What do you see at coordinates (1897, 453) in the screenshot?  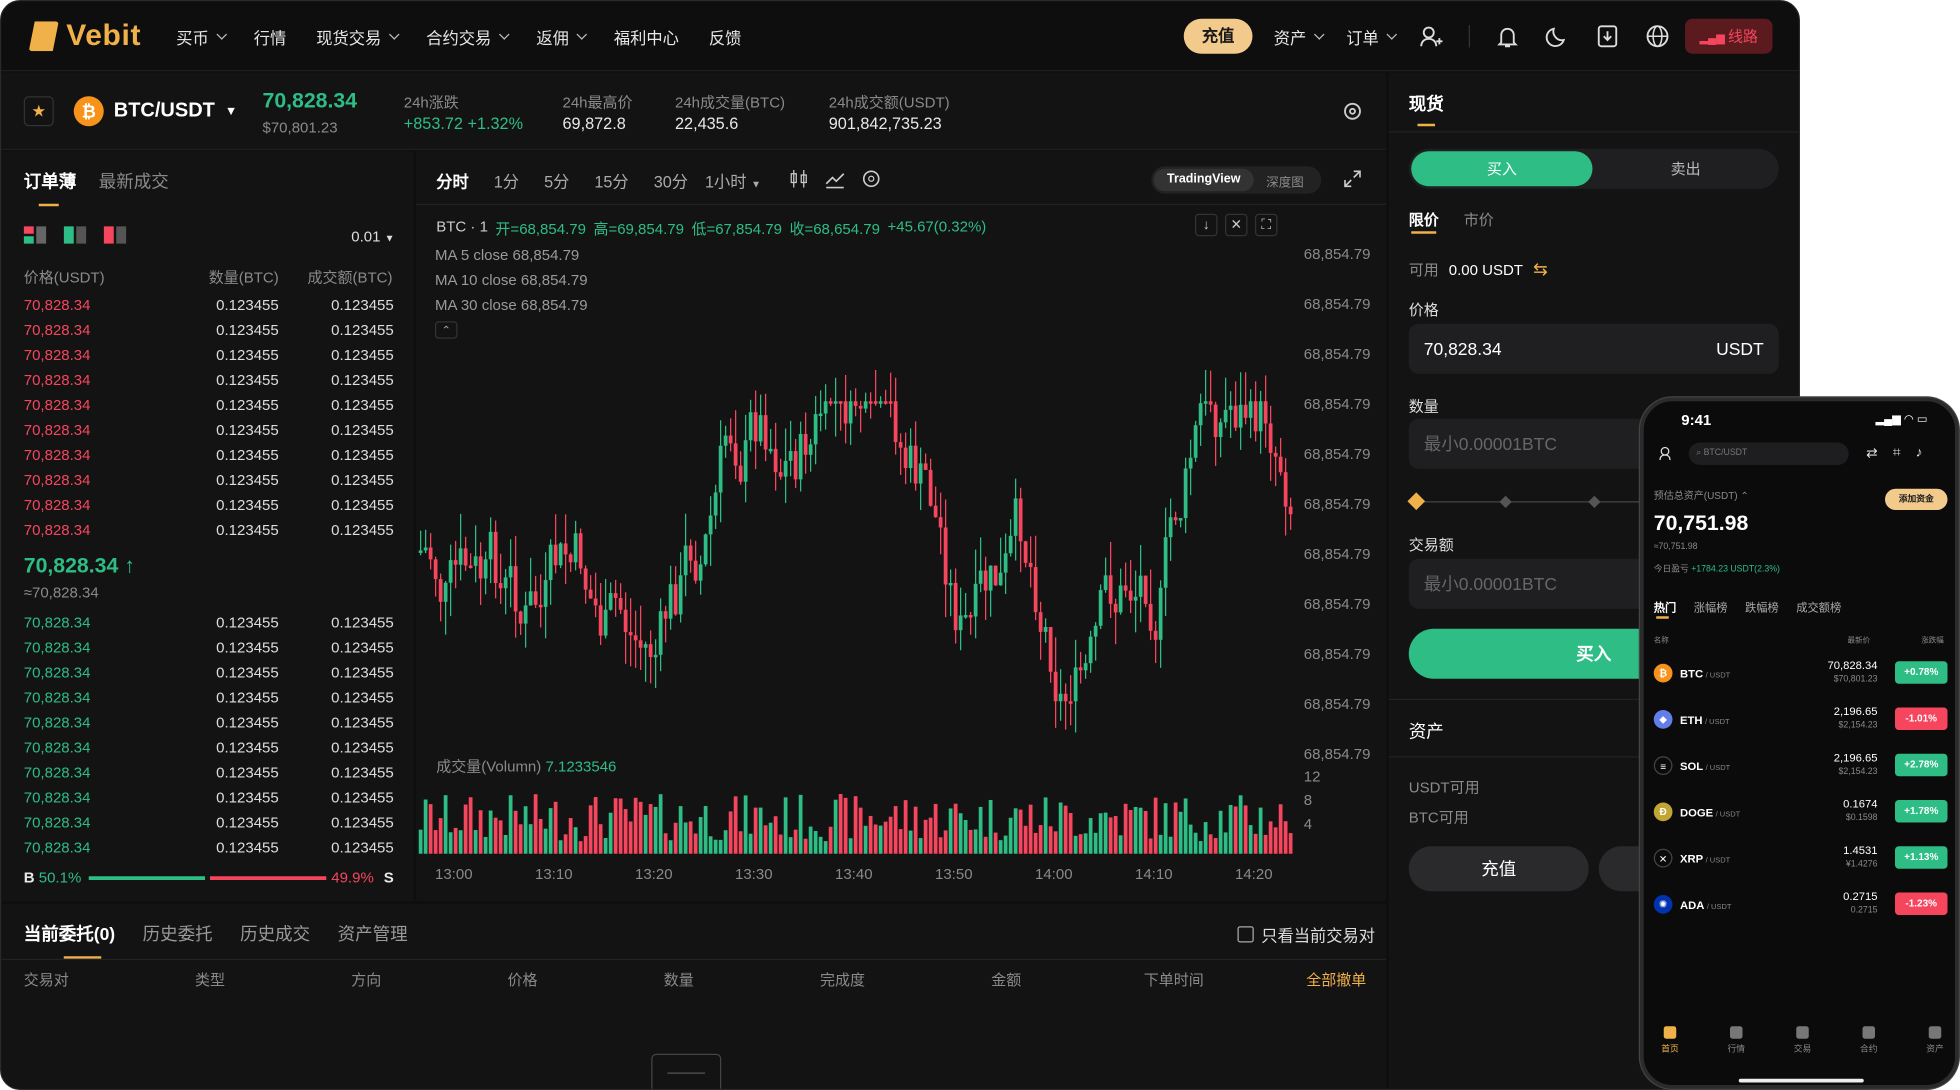 I see `scan-icon: ⌗` at bounding box center [1897, 453].